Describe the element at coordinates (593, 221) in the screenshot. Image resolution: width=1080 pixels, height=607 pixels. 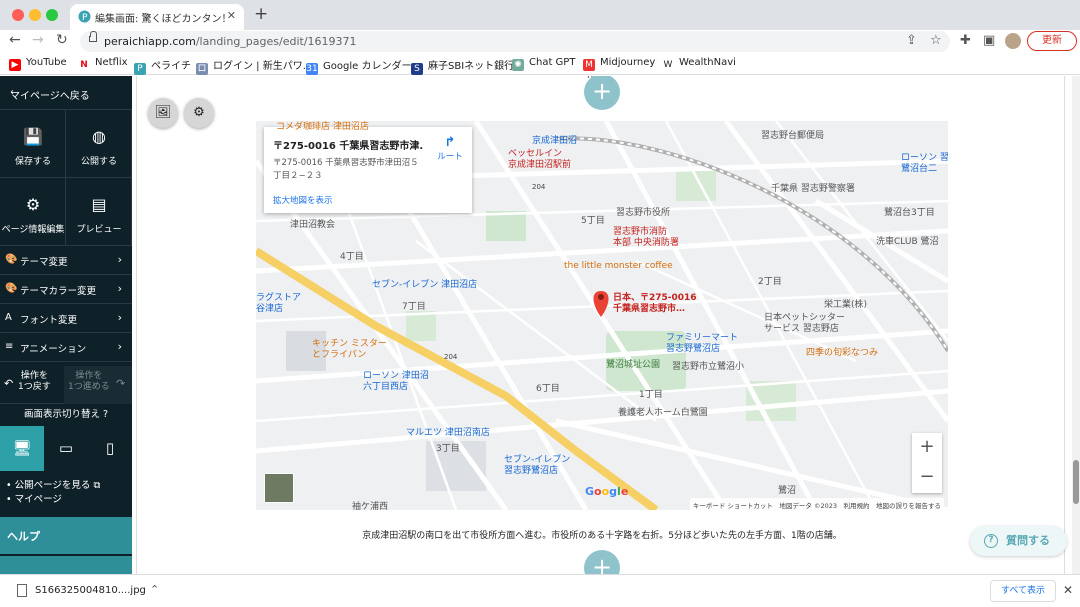
I see `map-label: 5丁目` at that location.